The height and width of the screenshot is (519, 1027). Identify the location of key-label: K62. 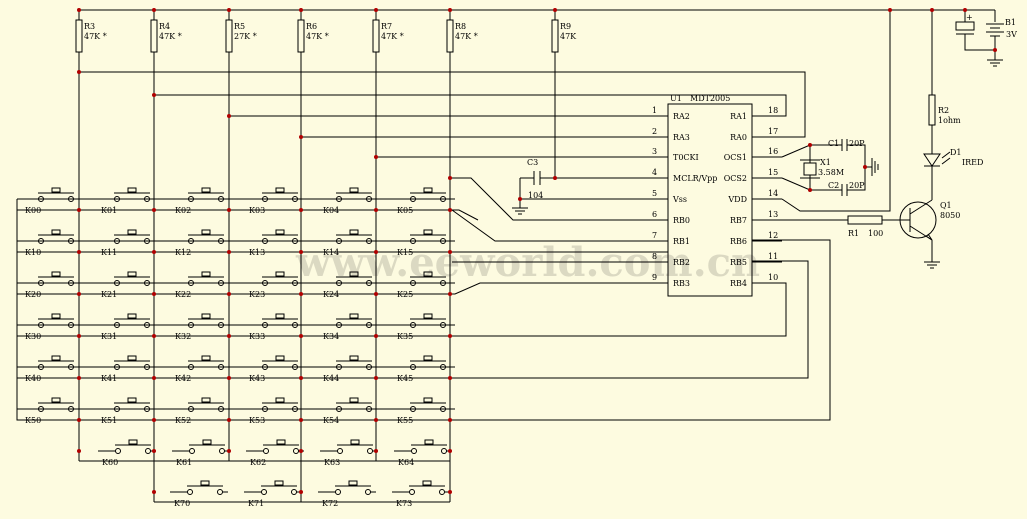
(258, 462).